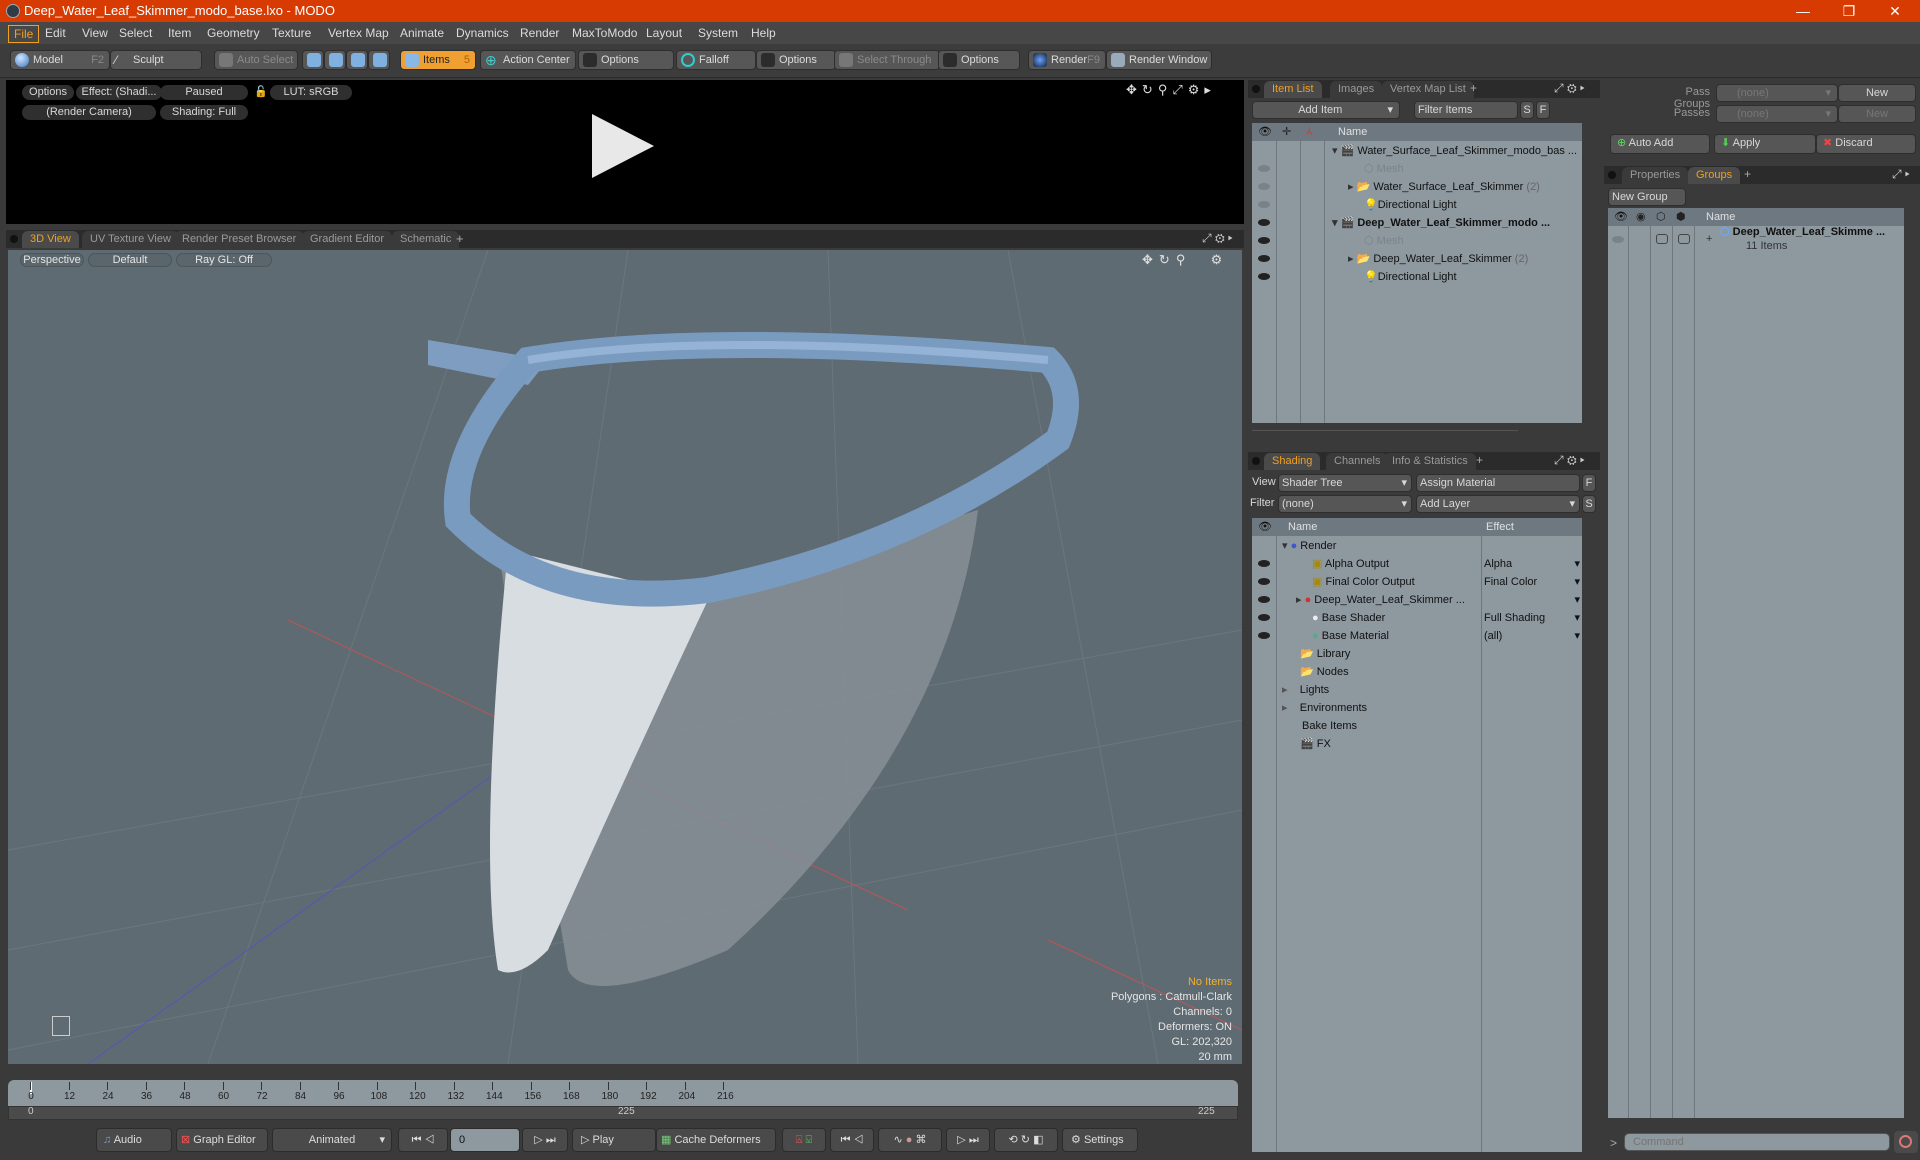 This screenshot has height=1160, width=1920. Describe the element at coordinates (921, 1140) in the screenshot. I see `auto-key-icon: ⌘` at that location.